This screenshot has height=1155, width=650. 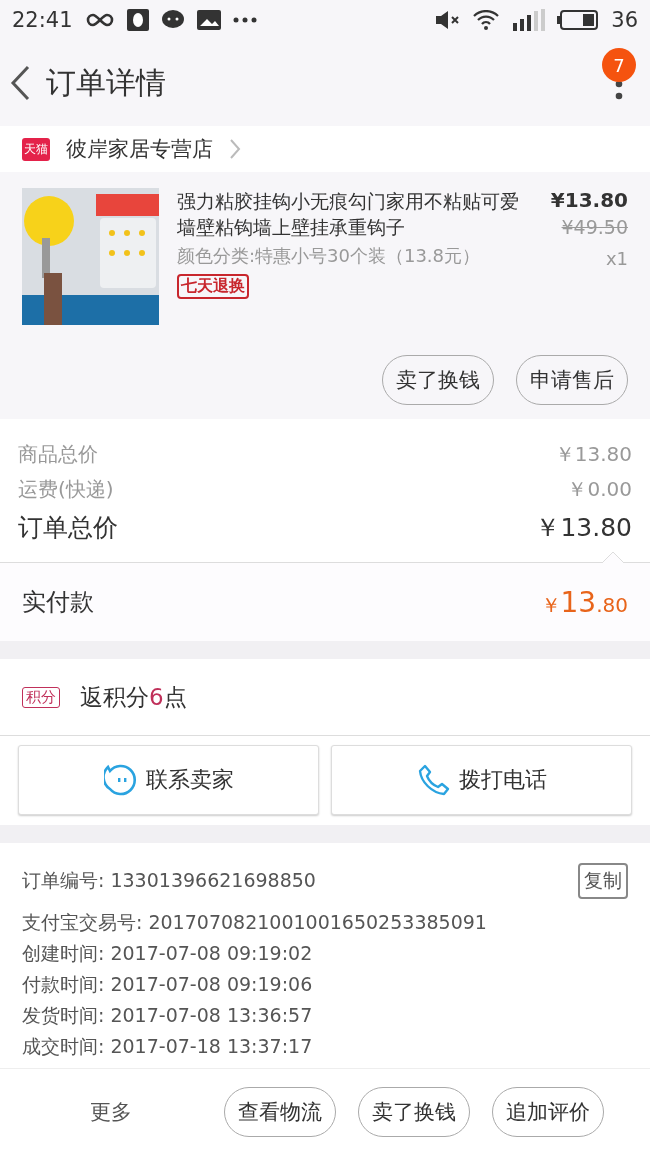 What do you see at coordinates (139, 149) in the screenshot?
I see `store-name: 彼岸家居专营店` at bounding box center [139, 149].